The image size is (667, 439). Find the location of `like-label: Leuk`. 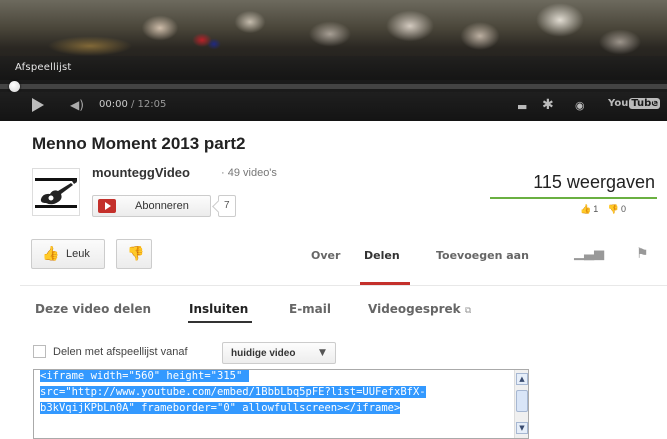

like-label: Leuk is located at coordinates (78, 254).